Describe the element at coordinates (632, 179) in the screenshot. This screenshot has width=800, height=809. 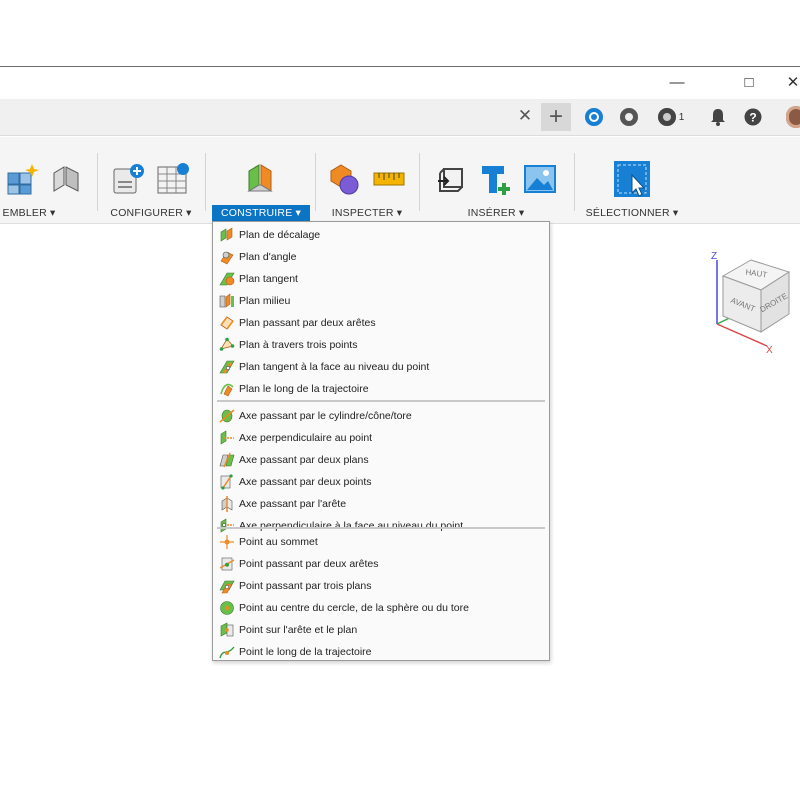
I see `select-icon` at that location.